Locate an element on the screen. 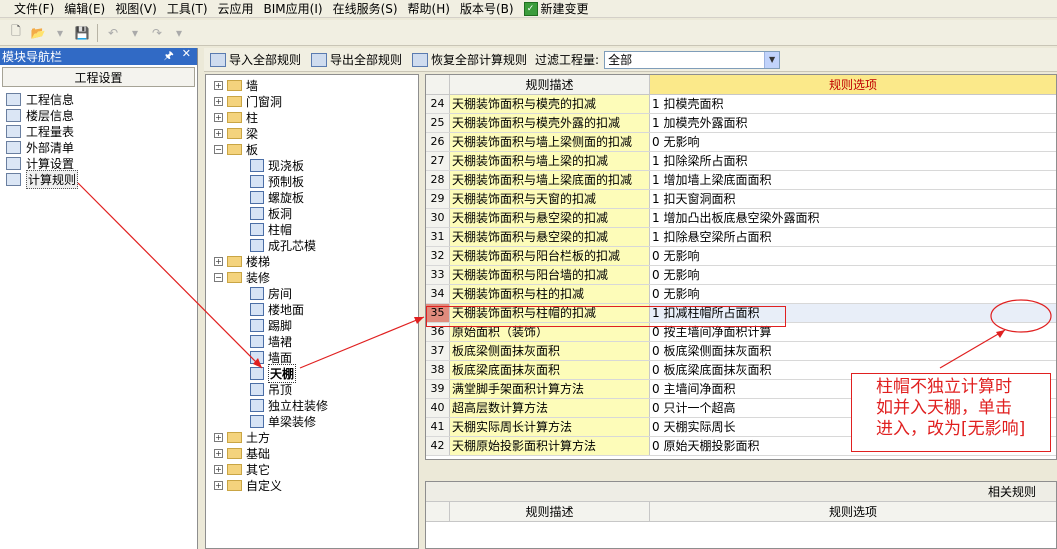 The width and height of the screenshot is (1057, 549). table-row: 28 天棚装饰面积与墙上梁底面的扣减 1 增加墙上梁底面面积 is located at coordinates (741, 180).